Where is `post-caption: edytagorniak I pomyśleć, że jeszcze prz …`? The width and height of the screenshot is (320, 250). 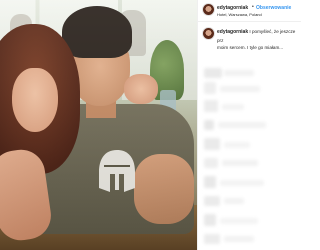 post-caption: edytagorniak I pomyśleć, że jeszcze prz … is located at coordinates (249, 44).